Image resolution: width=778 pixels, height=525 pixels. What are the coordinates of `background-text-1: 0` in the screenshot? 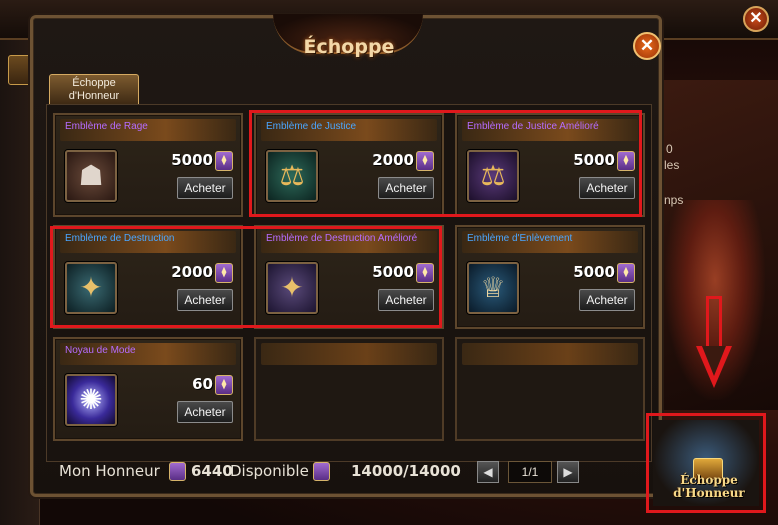 It's located at (669, 149).